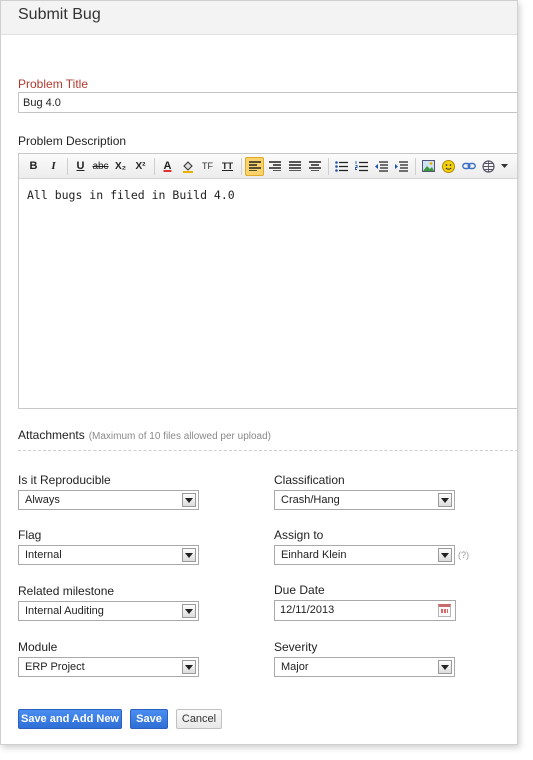 This screenshot has height=760, width=533. What do you see at coordinates (227, 166) in the screenshot?
I see `text-size-button: TT` at bounding box center [227, 166].